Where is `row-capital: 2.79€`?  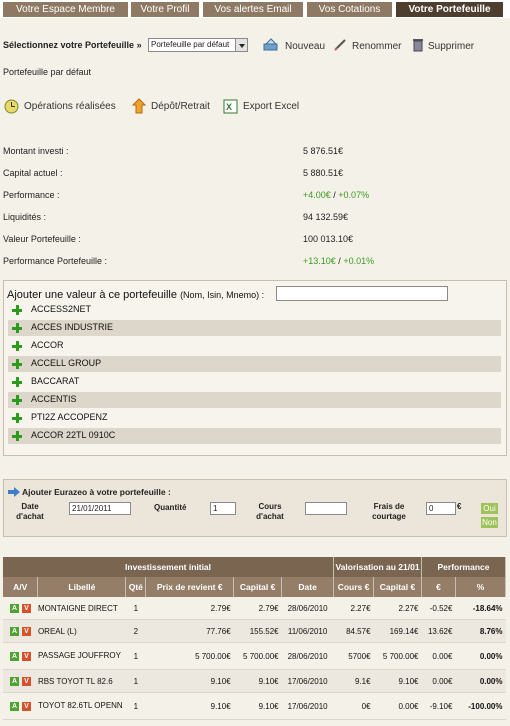 row-capital: 2.79€ is located at coordinates (257, 608).